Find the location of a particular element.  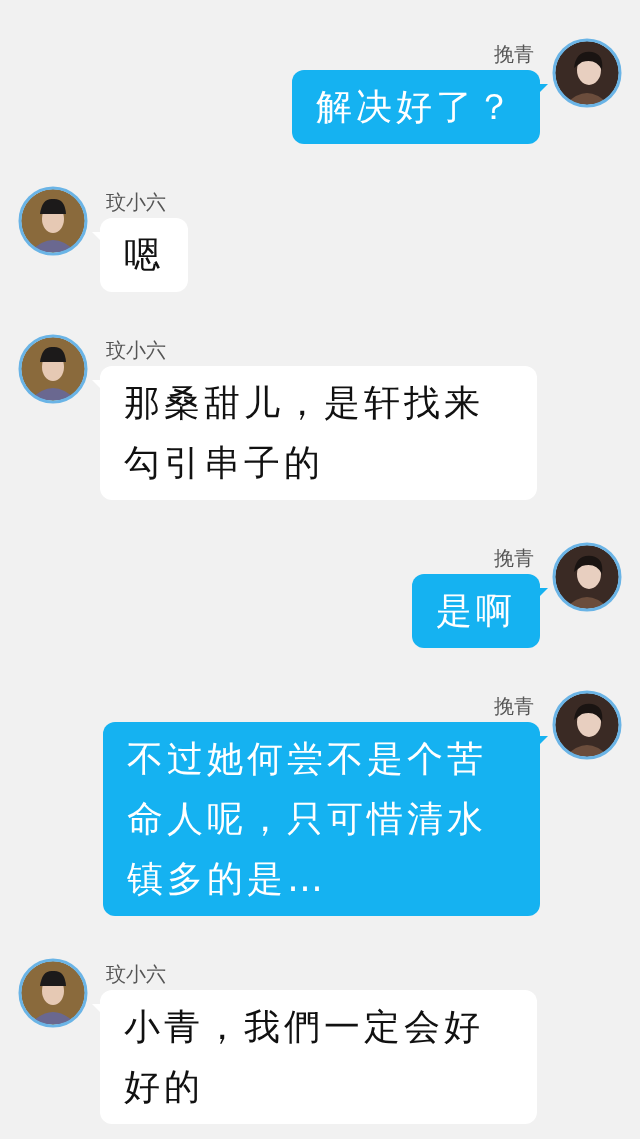

message-bubble: 是啊 is located at coordinates (476, 611).